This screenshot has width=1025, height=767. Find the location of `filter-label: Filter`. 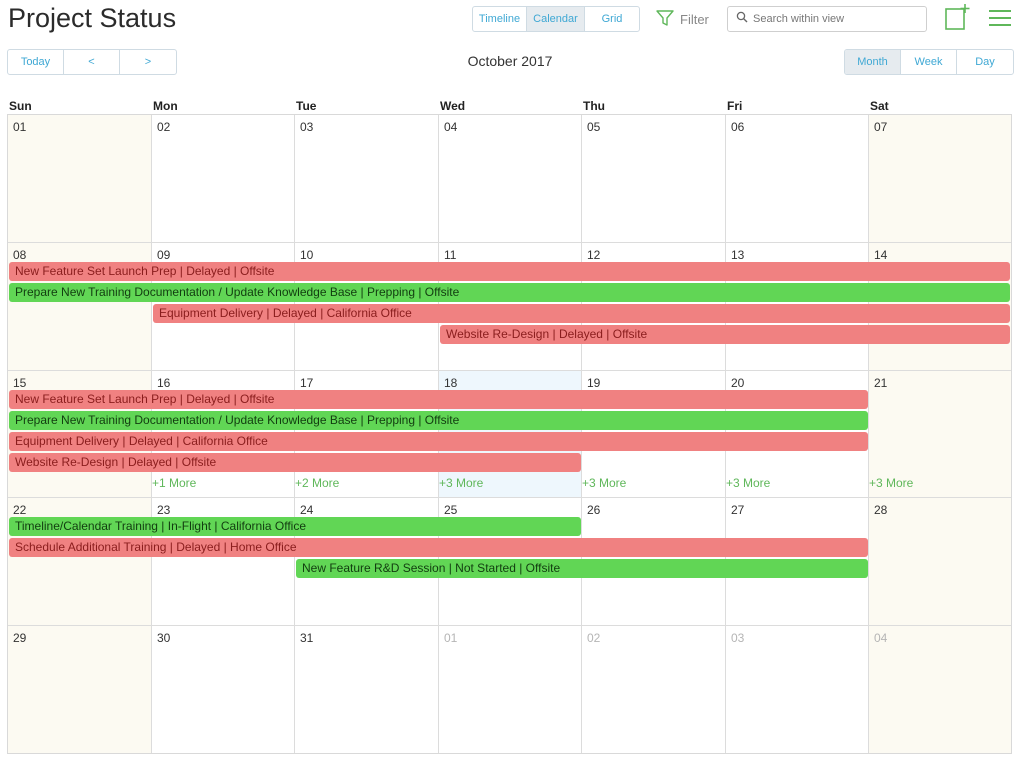

filter-label: Filter is located at coordinates (694, 19).